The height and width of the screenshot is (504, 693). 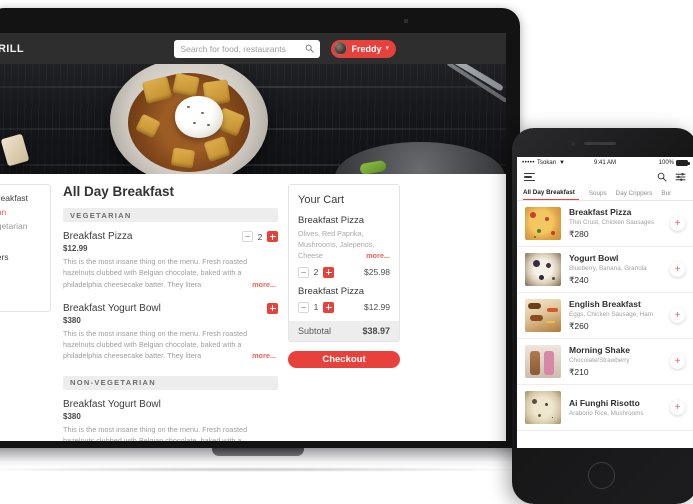 What do you see at coordinates (599, 350) in the screenshot?
I see `list-item-name: Morning Shake` at bounding box center [599, 350].